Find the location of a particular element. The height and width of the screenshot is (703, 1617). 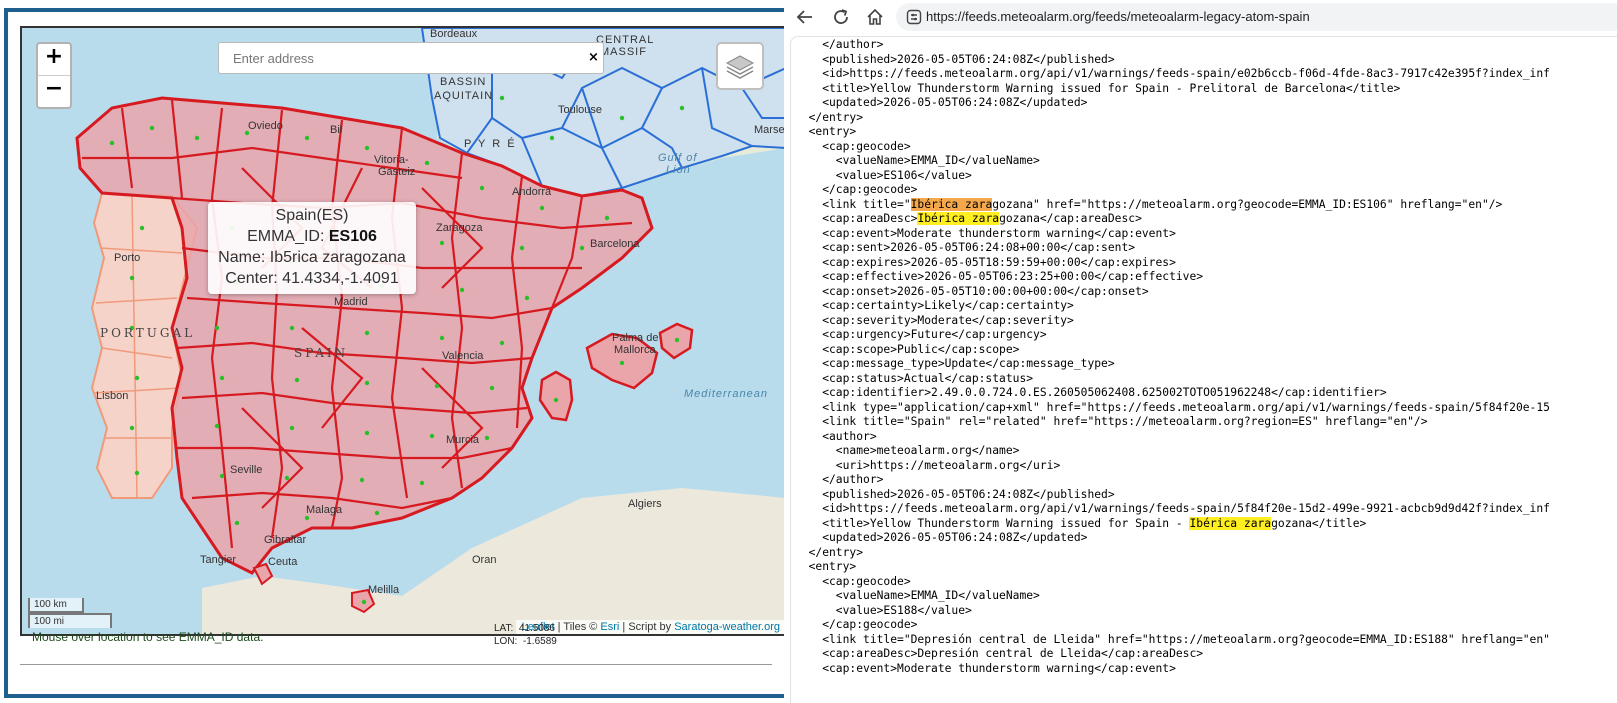

label-mediterranean: Mediterranean is located at coordinates (726, 394).